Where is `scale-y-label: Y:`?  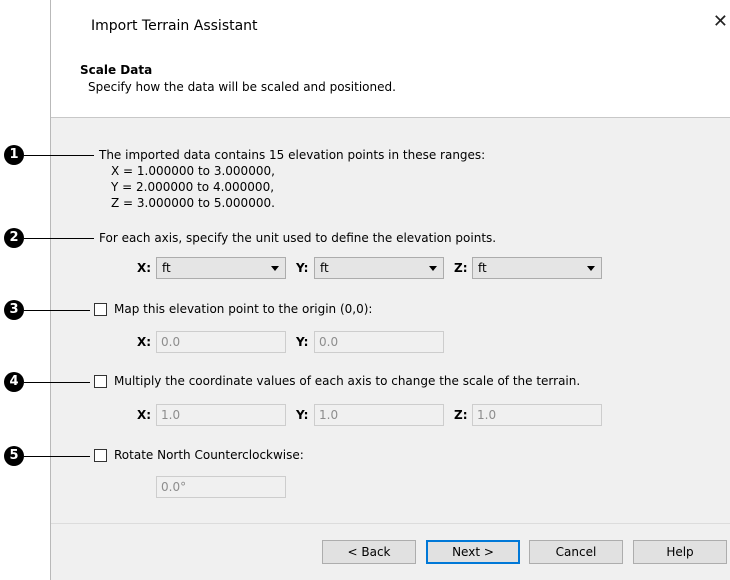 scale-y-label: Y: is located at coordinates (302, 415).